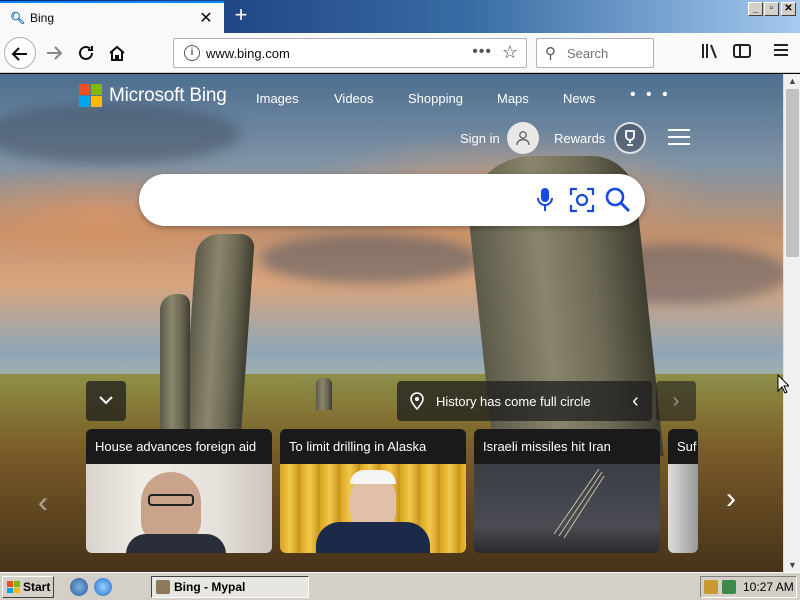 This screenshot has width=800, height=600. I want to click on nav-images: Images, so click(277, 98).